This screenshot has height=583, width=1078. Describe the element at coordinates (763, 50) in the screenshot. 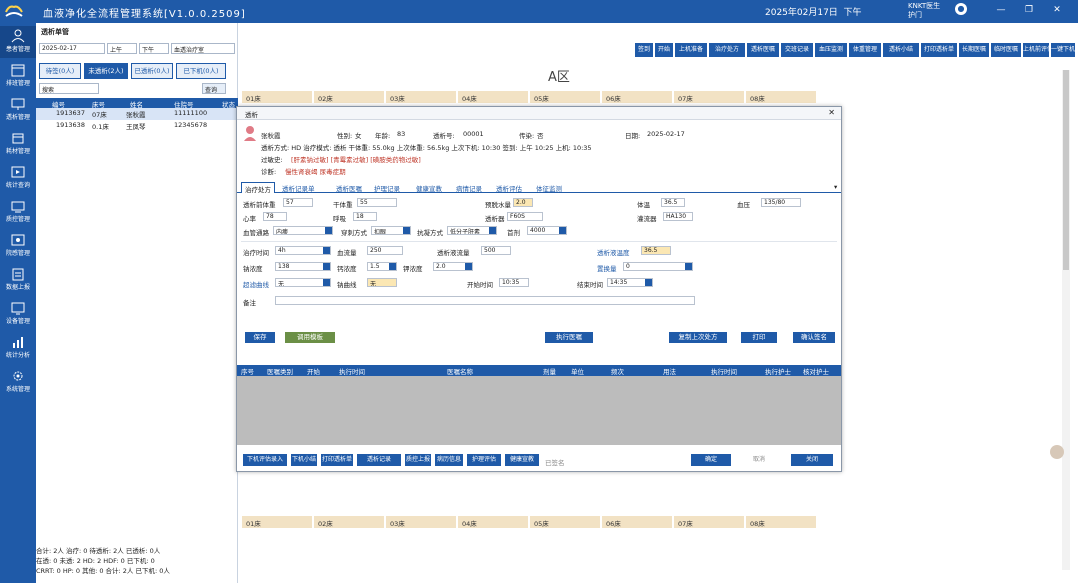

I see `toolbar-button: 透析医嘱` at that location.